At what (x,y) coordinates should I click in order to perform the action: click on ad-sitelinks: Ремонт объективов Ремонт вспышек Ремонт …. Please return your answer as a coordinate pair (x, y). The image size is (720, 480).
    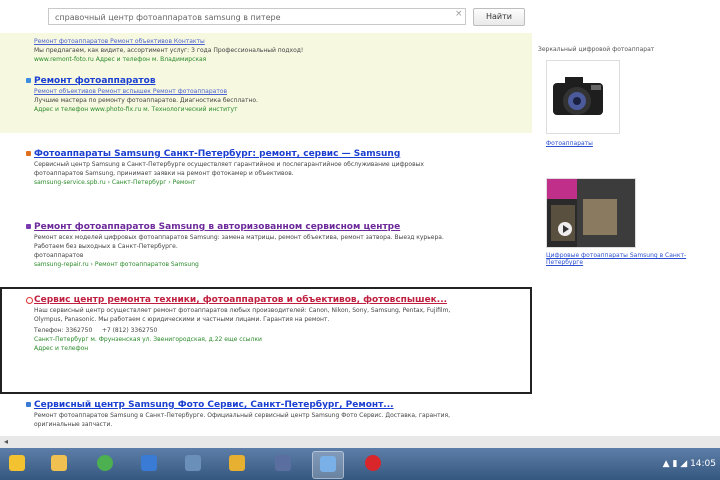
    Looking at the image, I should click on (264, 91).